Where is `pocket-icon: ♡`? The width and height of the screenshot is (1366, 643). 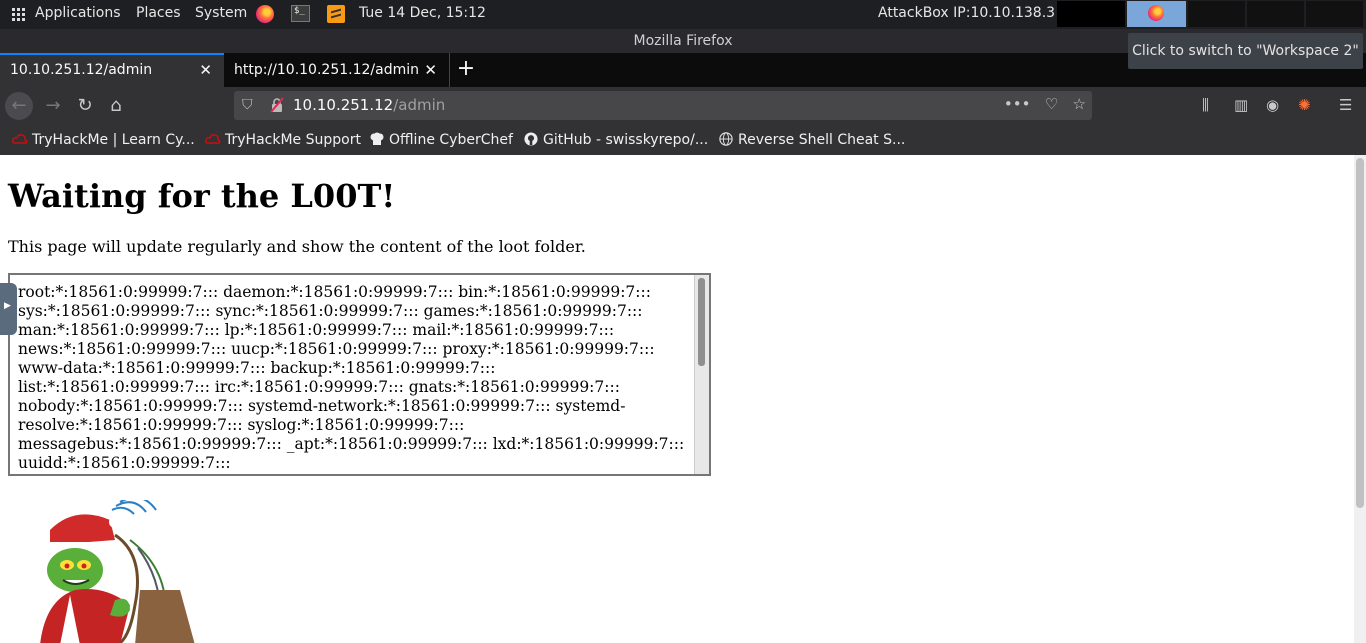
pocket-icon: ♡ is located at coordinates (1051, 104).